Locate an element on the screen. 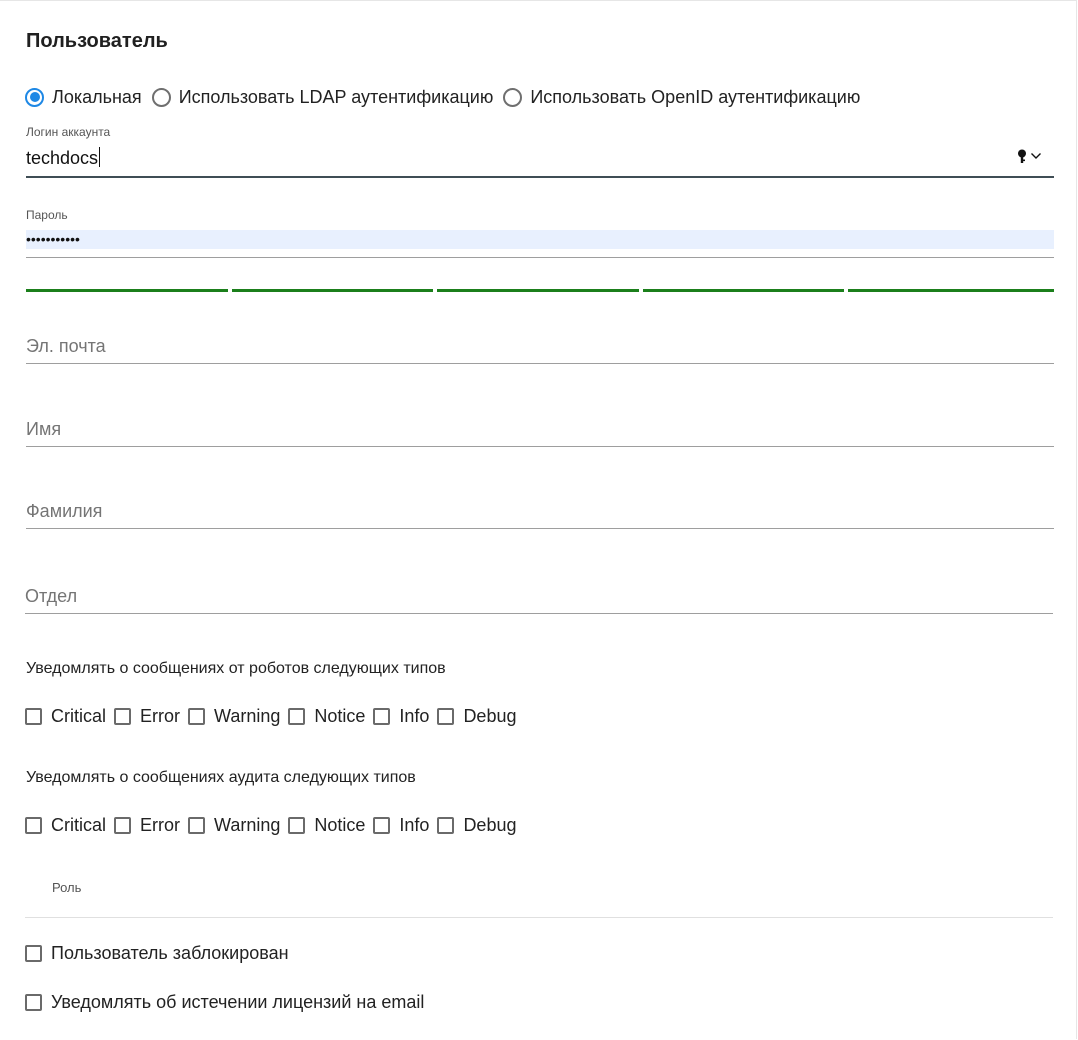  audit-checkbox-notice: Notice is located at coordinates (326, 825).